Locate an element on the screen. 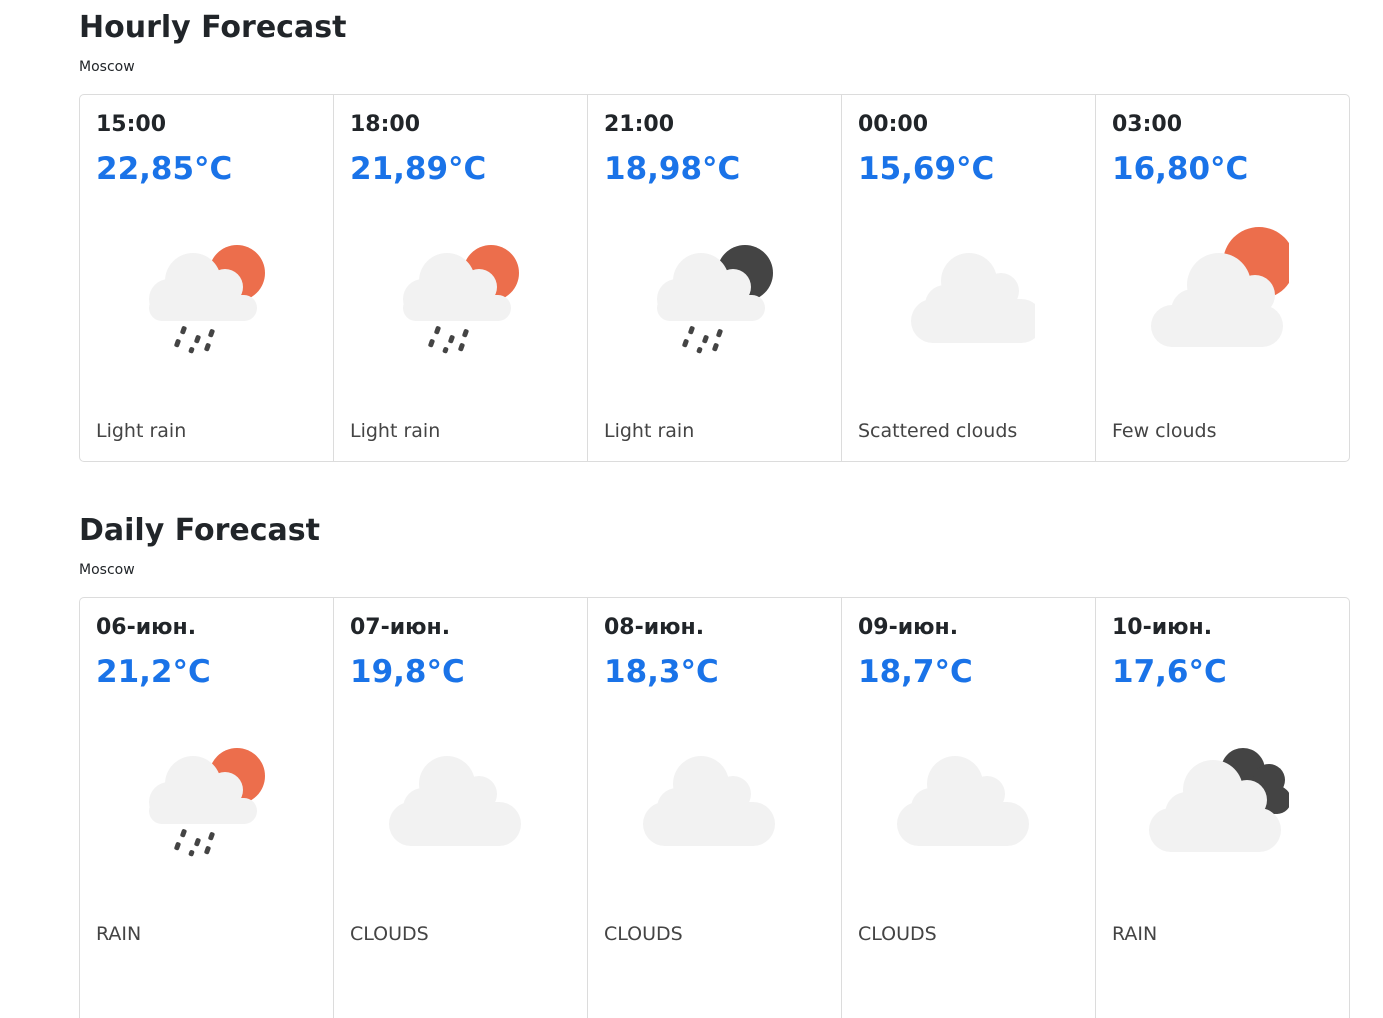 The image size is (1383, 1018). rain-moon-icon is located at coordinates (711, 295).